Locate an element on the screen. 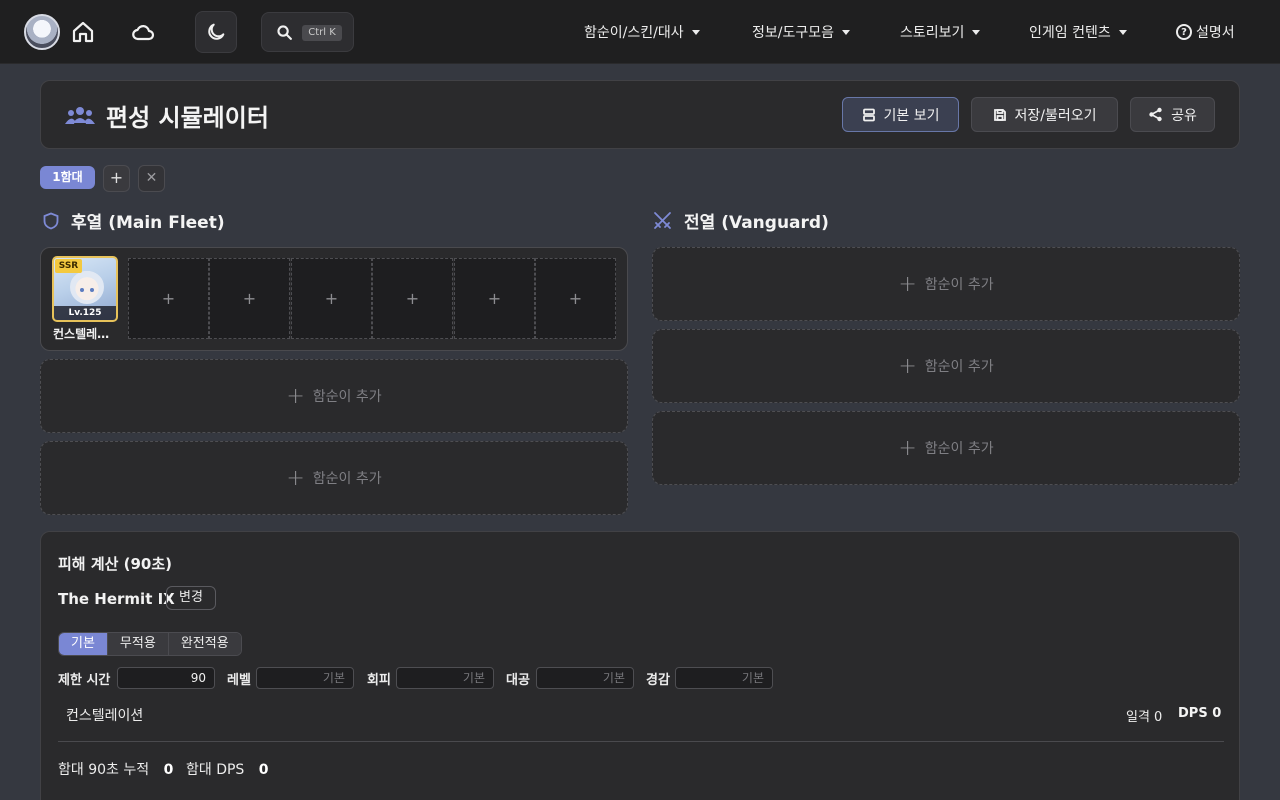  anti-air-input: 기본 is located at coordinates (585, 678).